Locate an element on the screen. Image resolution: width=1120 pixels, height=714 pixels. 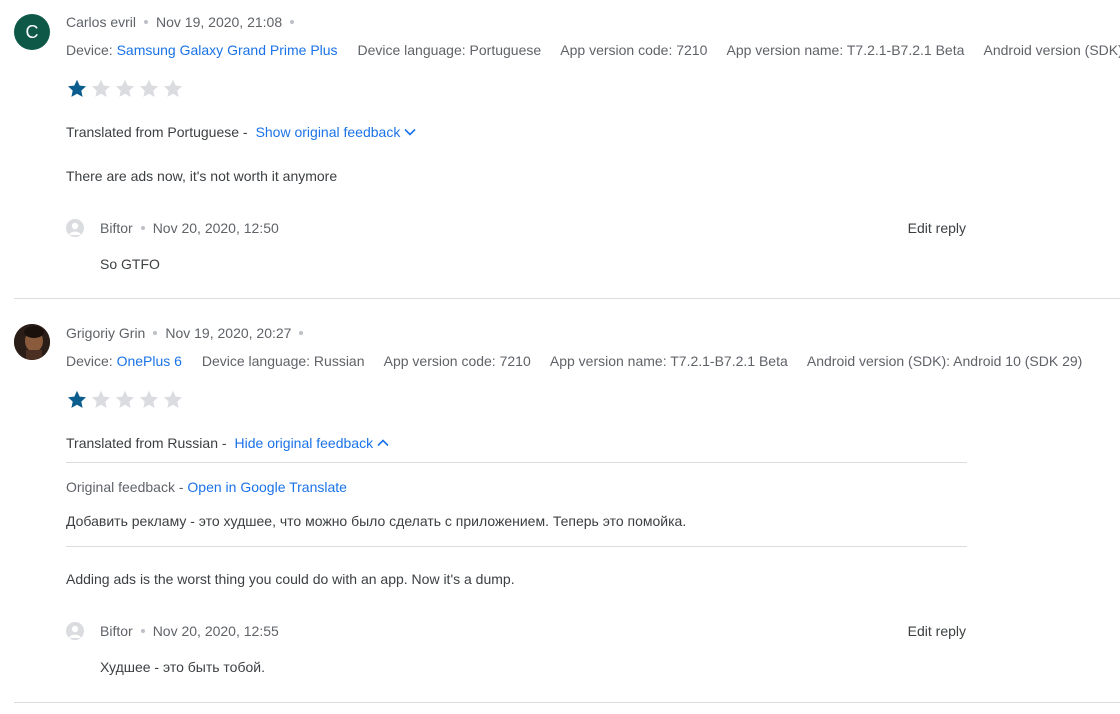
hide-original-button: Hide original feedback is located at coordinates (313, 443).